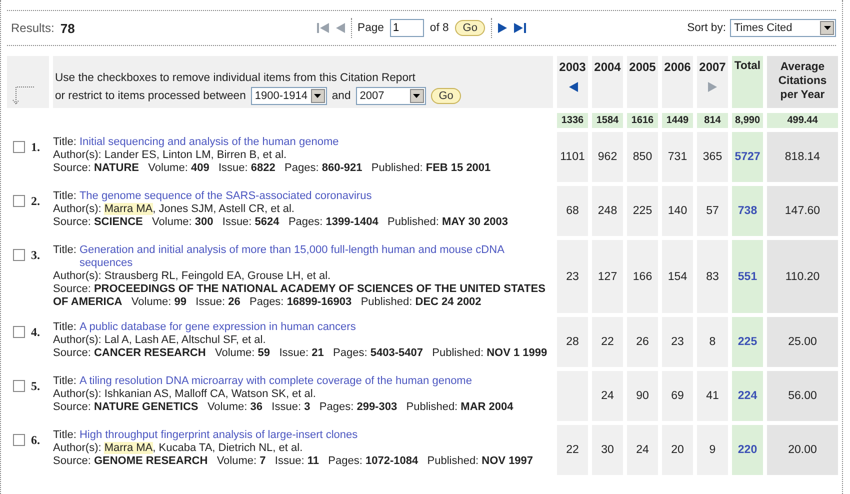  What do you see at coordinates (218, 435) in the screenshot?
I see `title-link: High throughput fingerprint analysis of large-insert clones` at bounding box center [218, 435].